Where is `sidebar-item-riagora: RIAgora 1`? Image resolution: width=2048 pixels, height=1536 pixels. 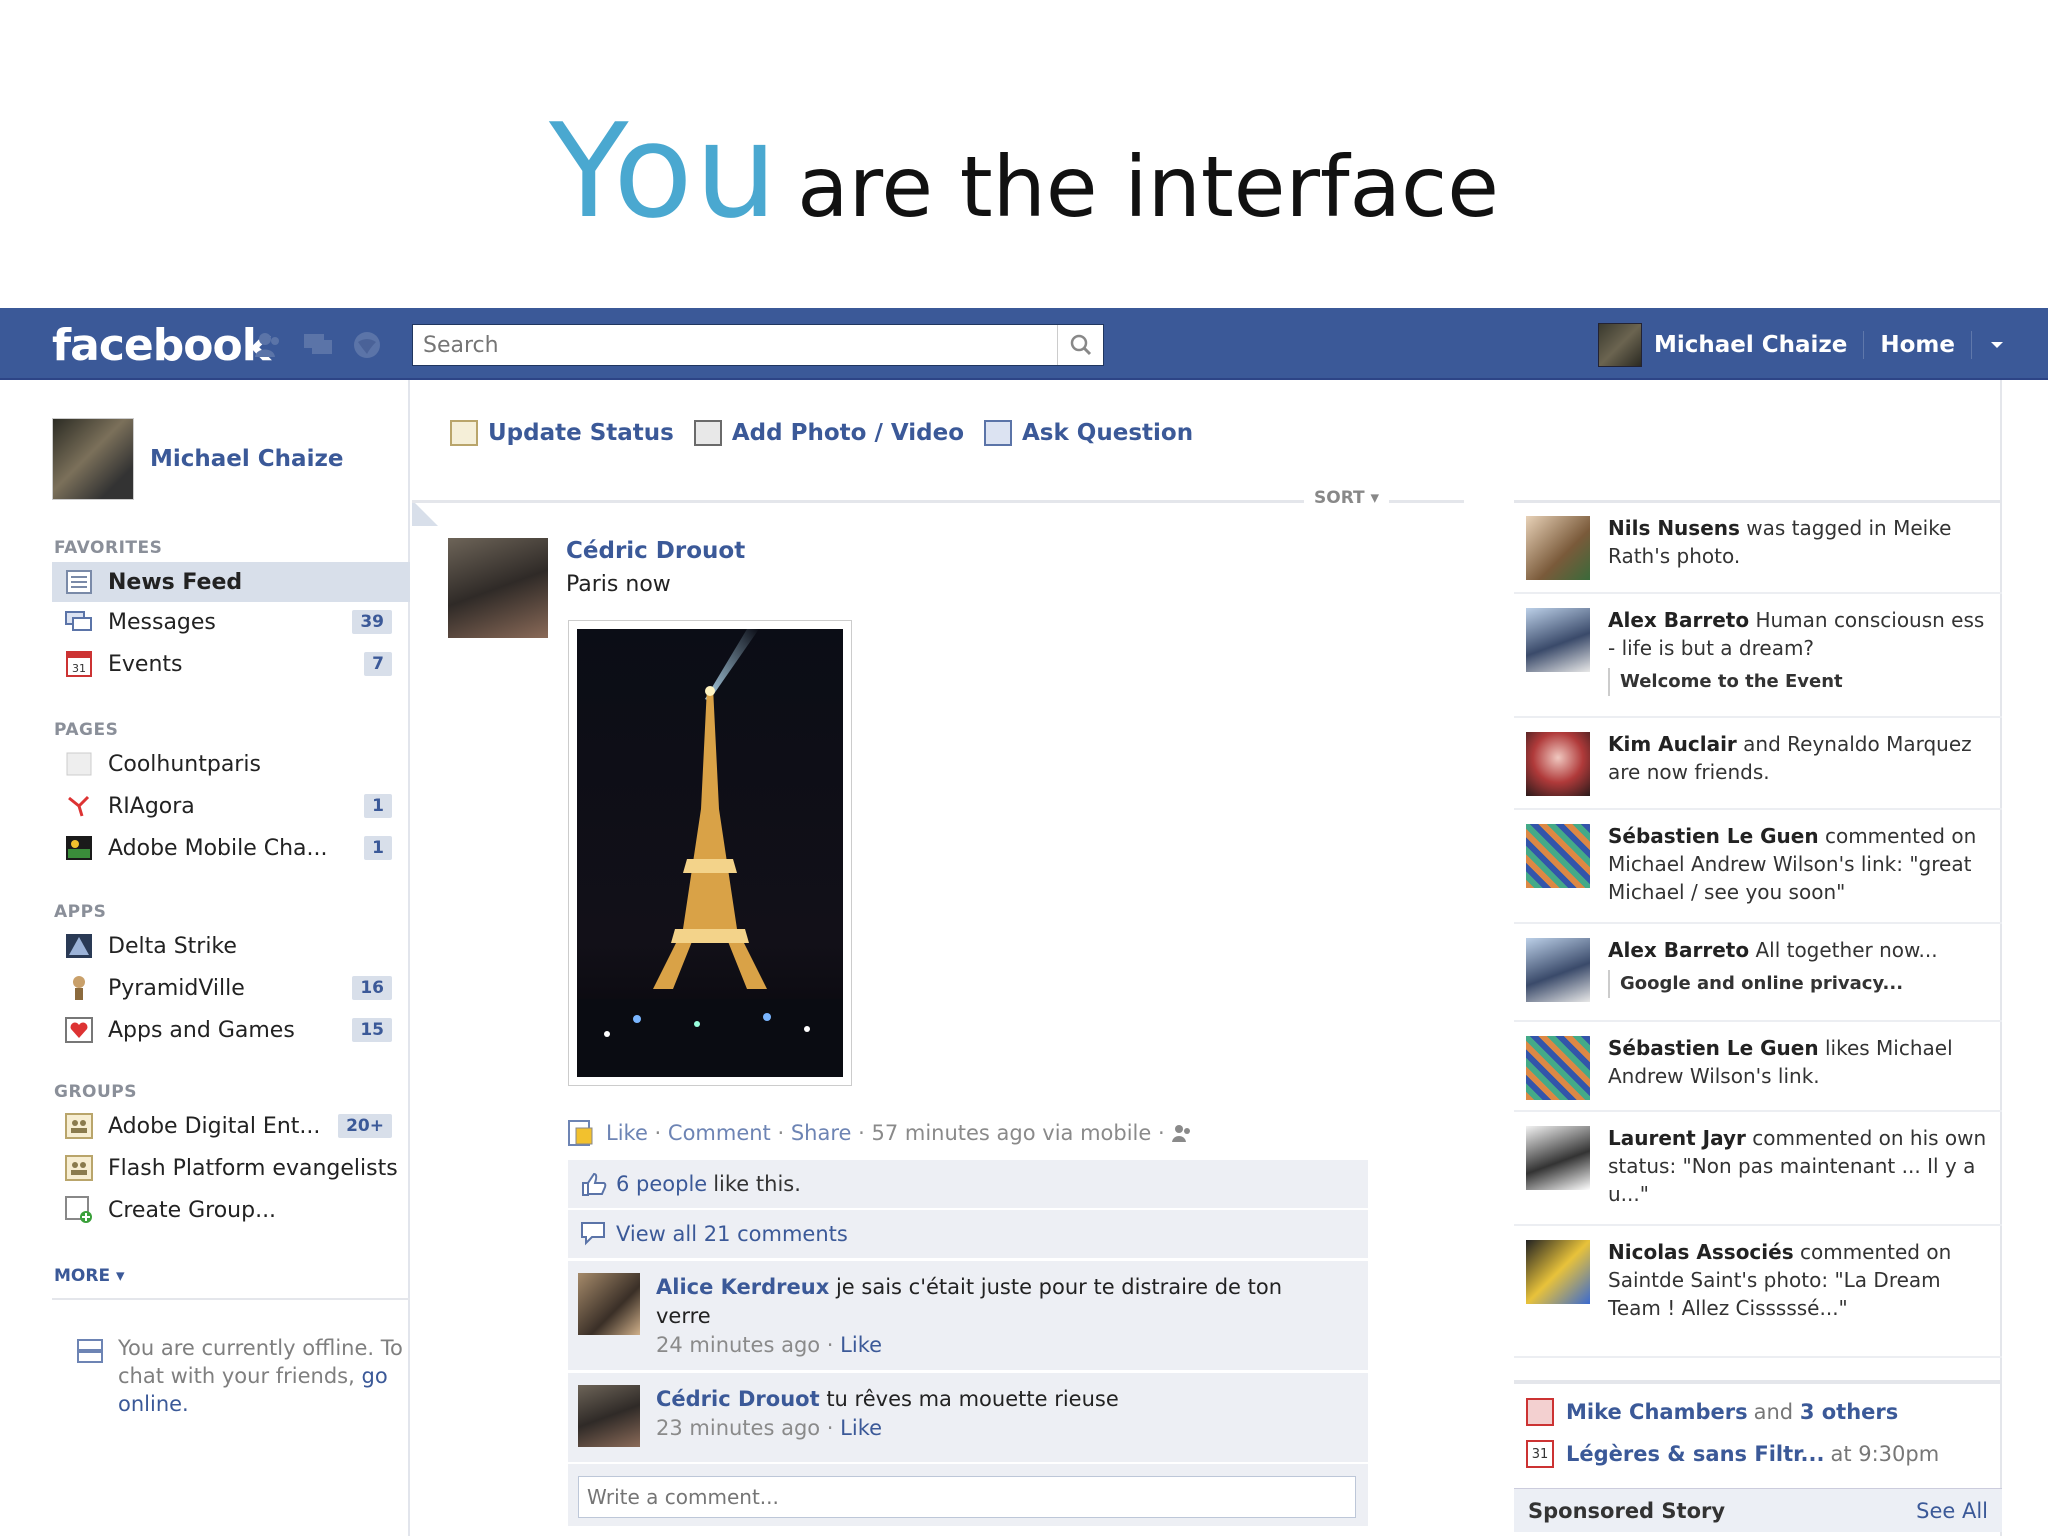
sidebar-item-riagora: RIAgora 1 is located at coordinates (231, 806).